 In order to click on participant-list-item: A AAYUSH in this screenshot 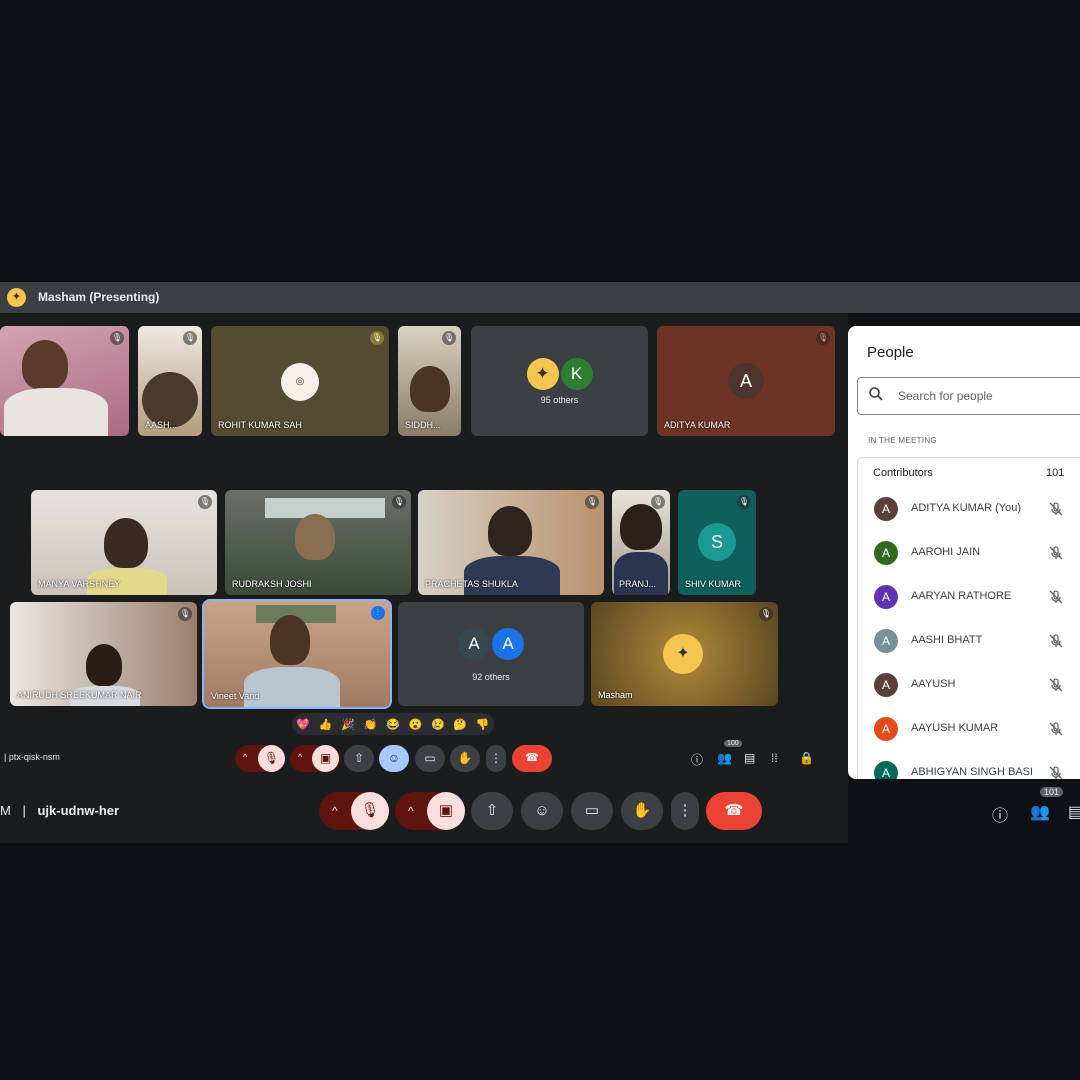, I will do `click(969, 686)`.